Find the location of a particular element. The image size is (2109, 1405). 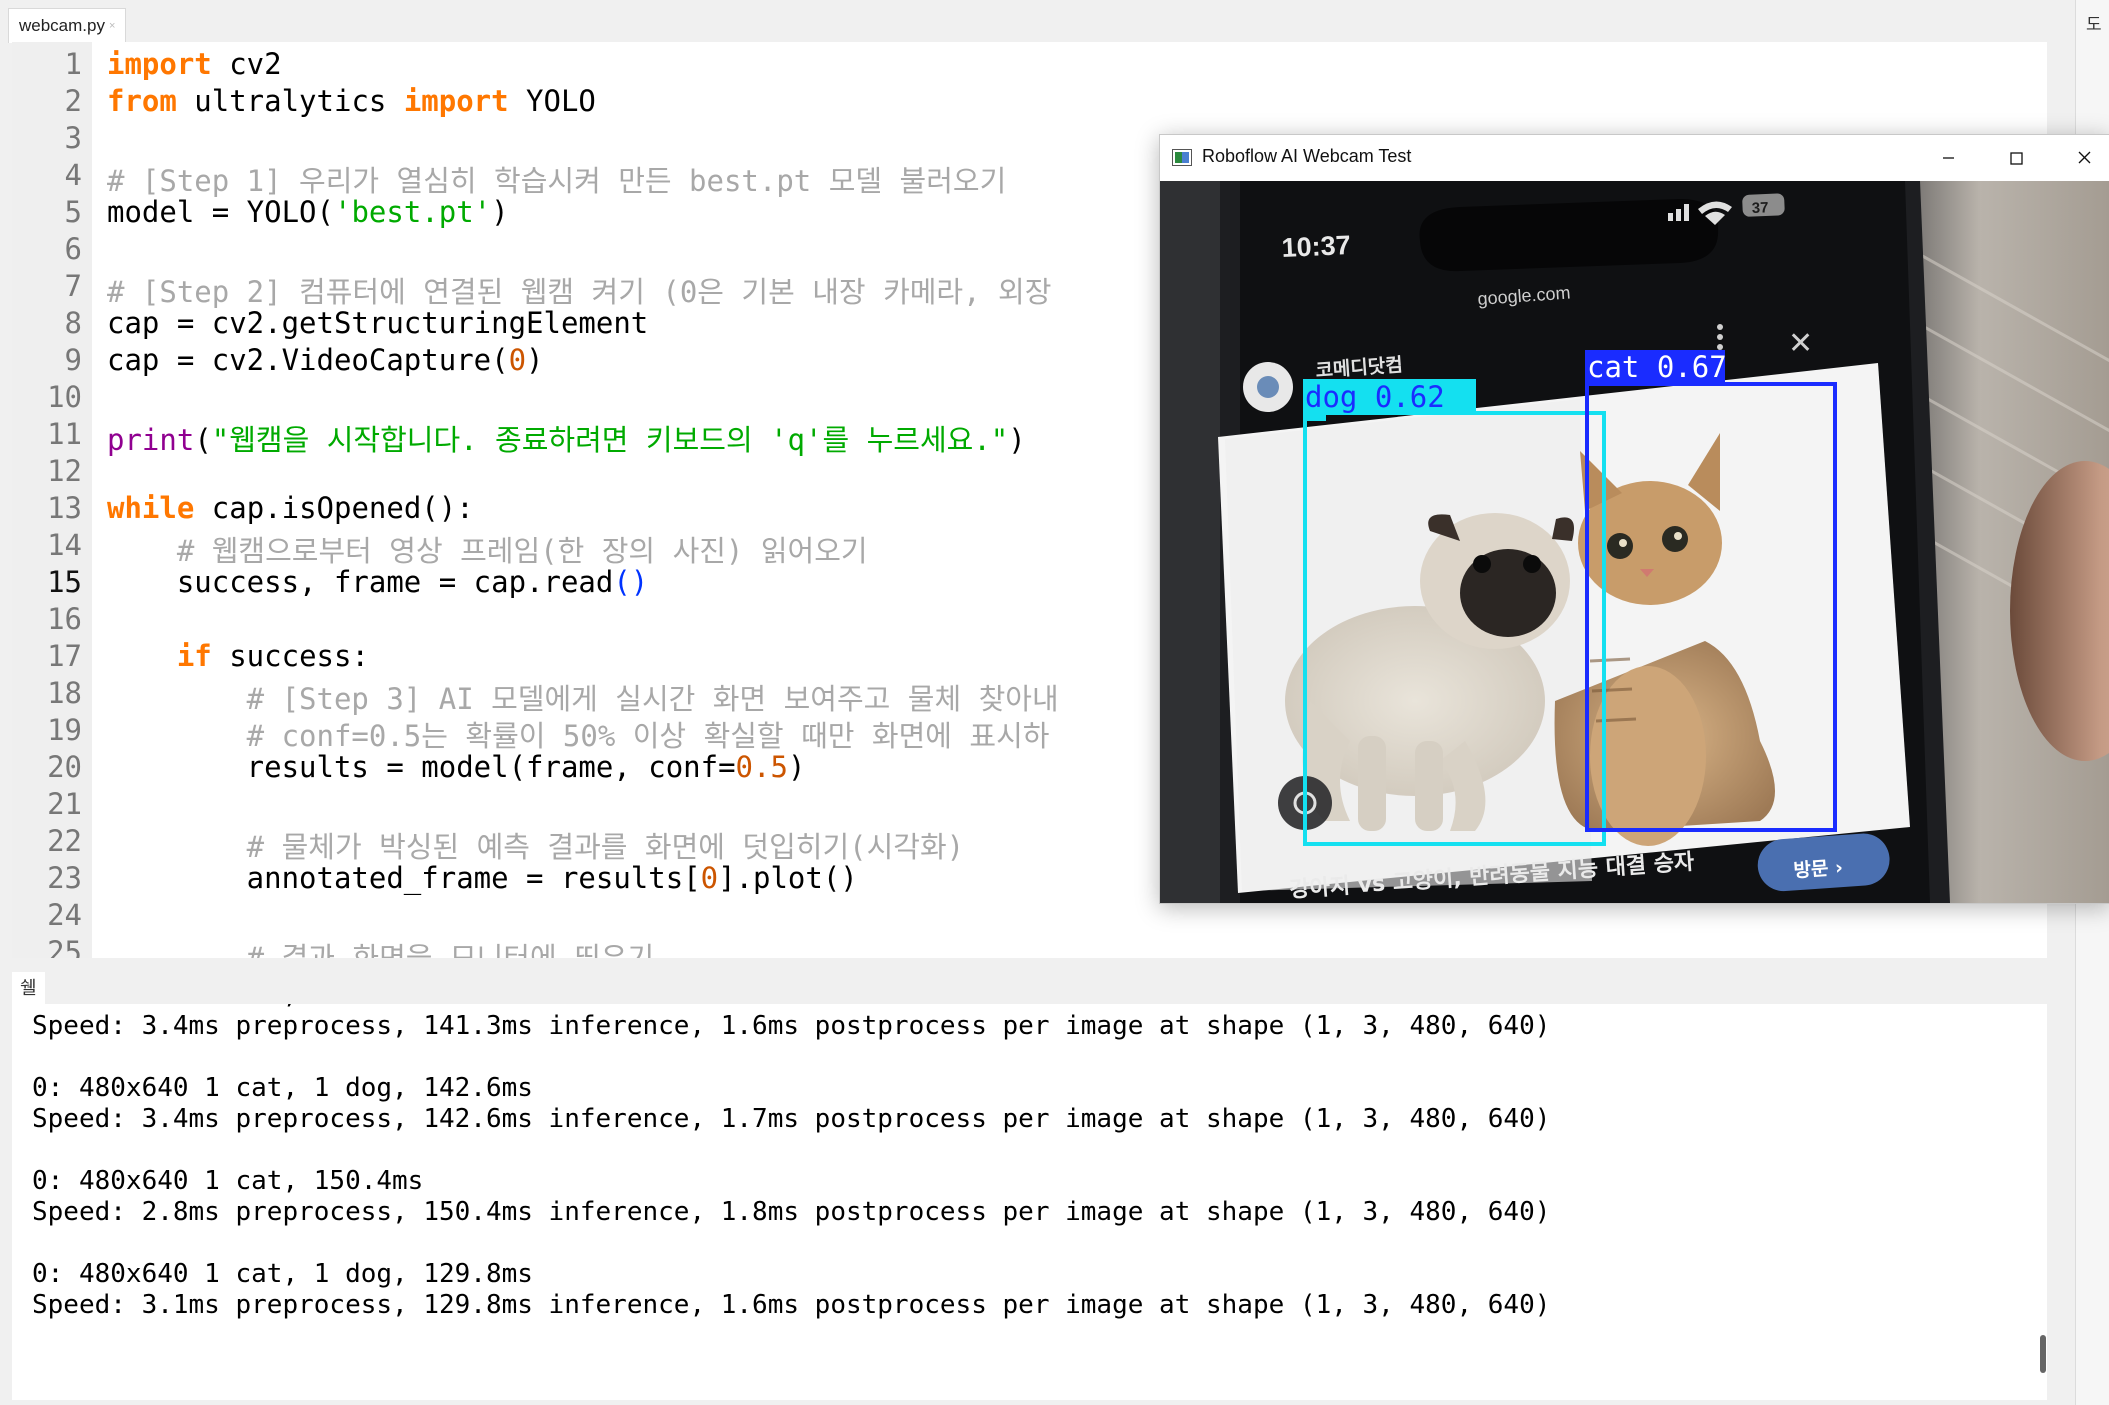

minimize-icon is located at coordinates (1948, 158).